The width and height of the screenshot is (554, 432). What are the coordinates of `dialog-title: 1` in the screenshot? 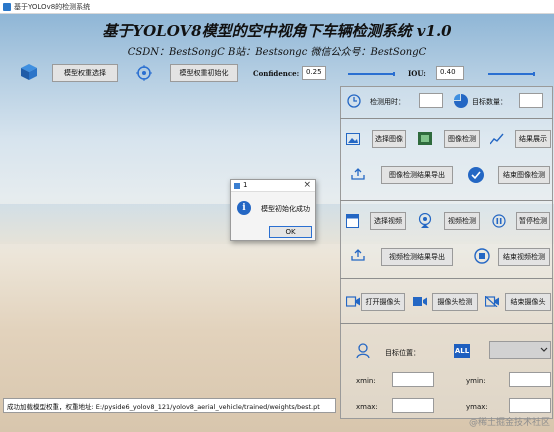 It's located at (245, 185).